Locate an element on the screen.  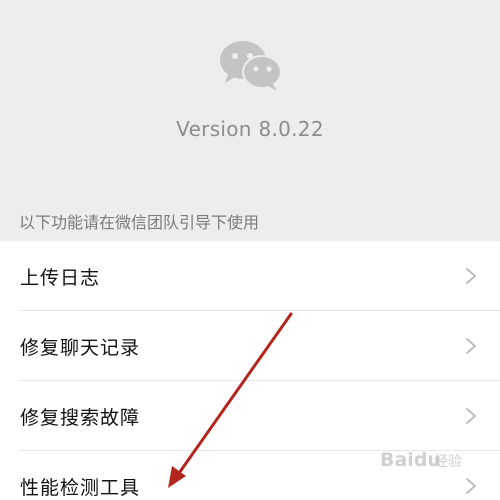
list-item-repair-search: 修复搜索故障 is located at coordinates (250, 415).